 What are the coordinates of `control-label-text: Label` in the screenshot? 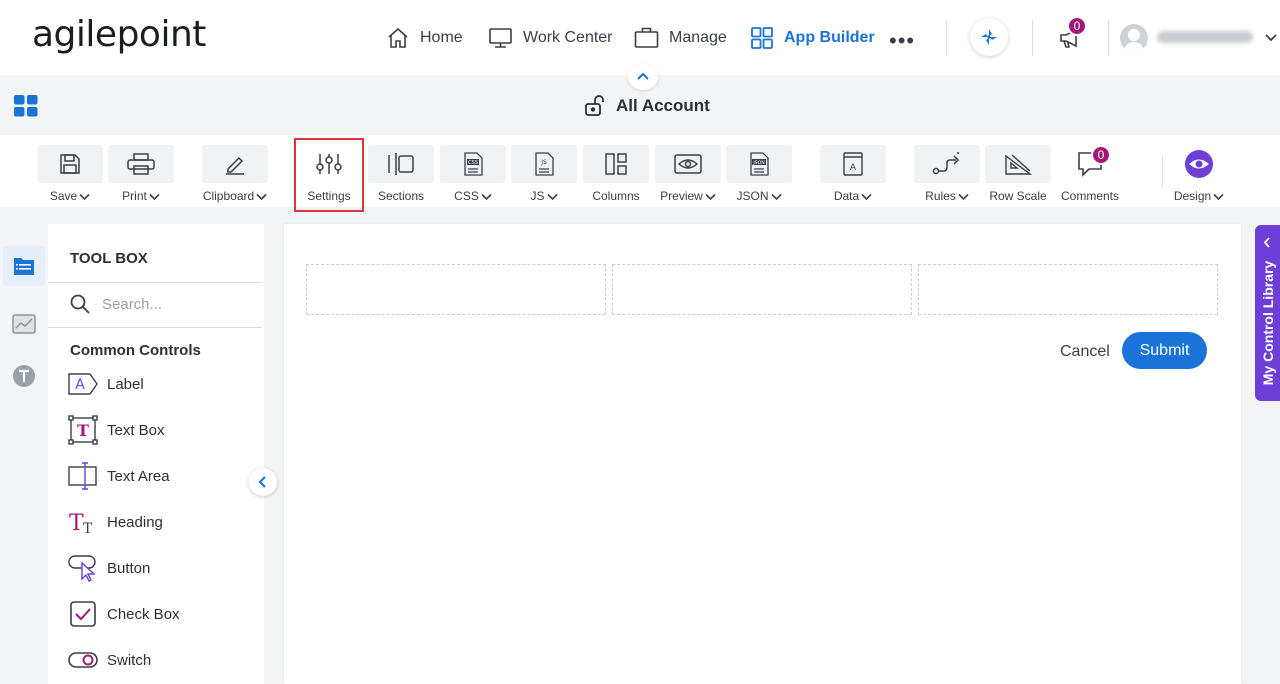 It's located at (125, 384).